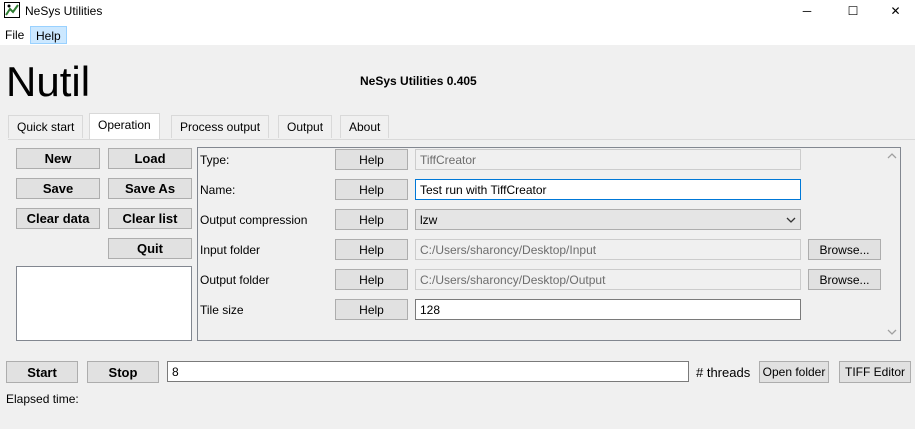 The height and width of the screenshot is (429, 915). Describe the element at coordinates (429, 220) in the screenshot. I see `compression-value: lzw` at that location.